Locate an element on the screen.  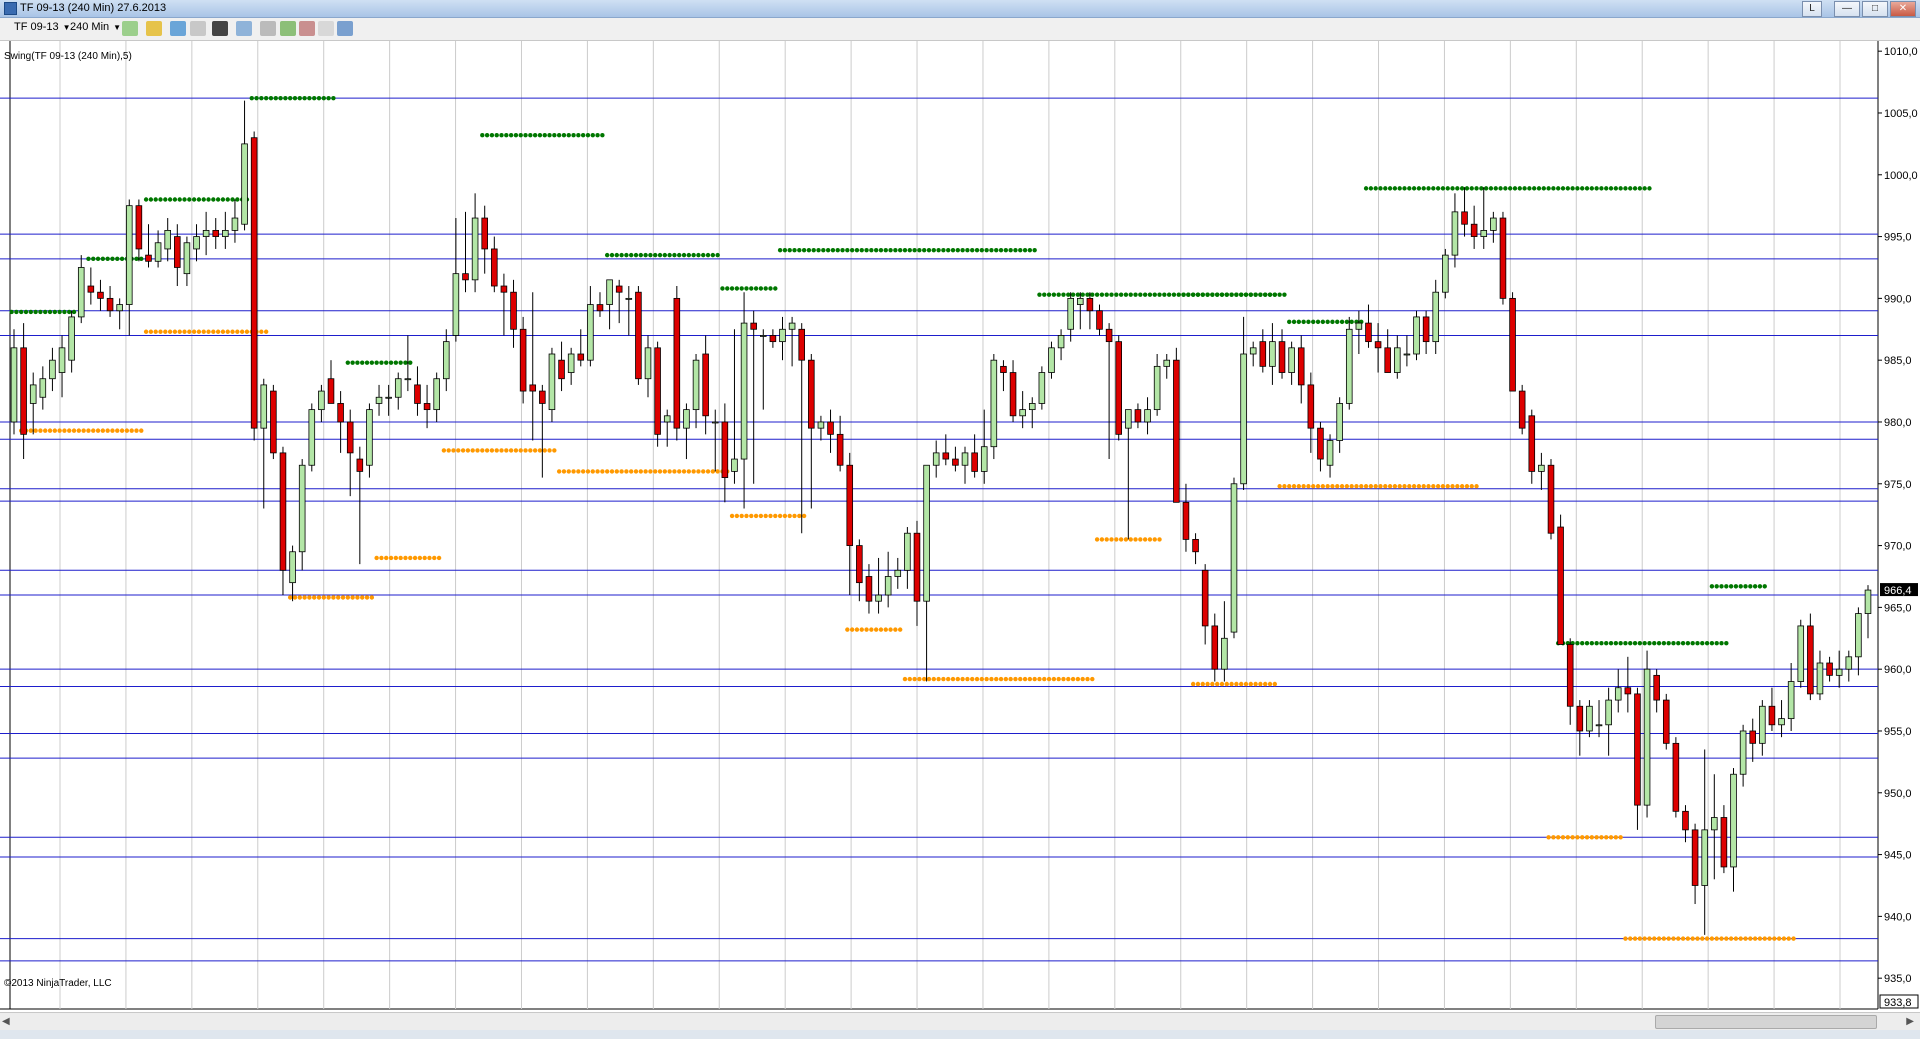
bar-type-icon is located at coordinates (130, 28).